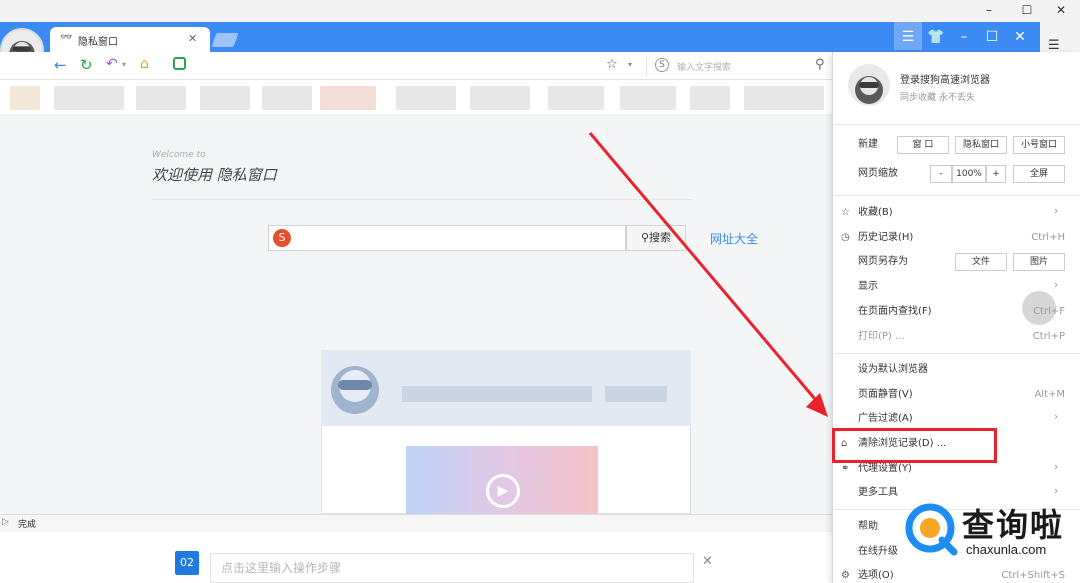 The image size is (1080, 583). Describe the element at coordinates (1006, 549) in the screenshot. I see `watermark-url: chaxunla.com` at that location.